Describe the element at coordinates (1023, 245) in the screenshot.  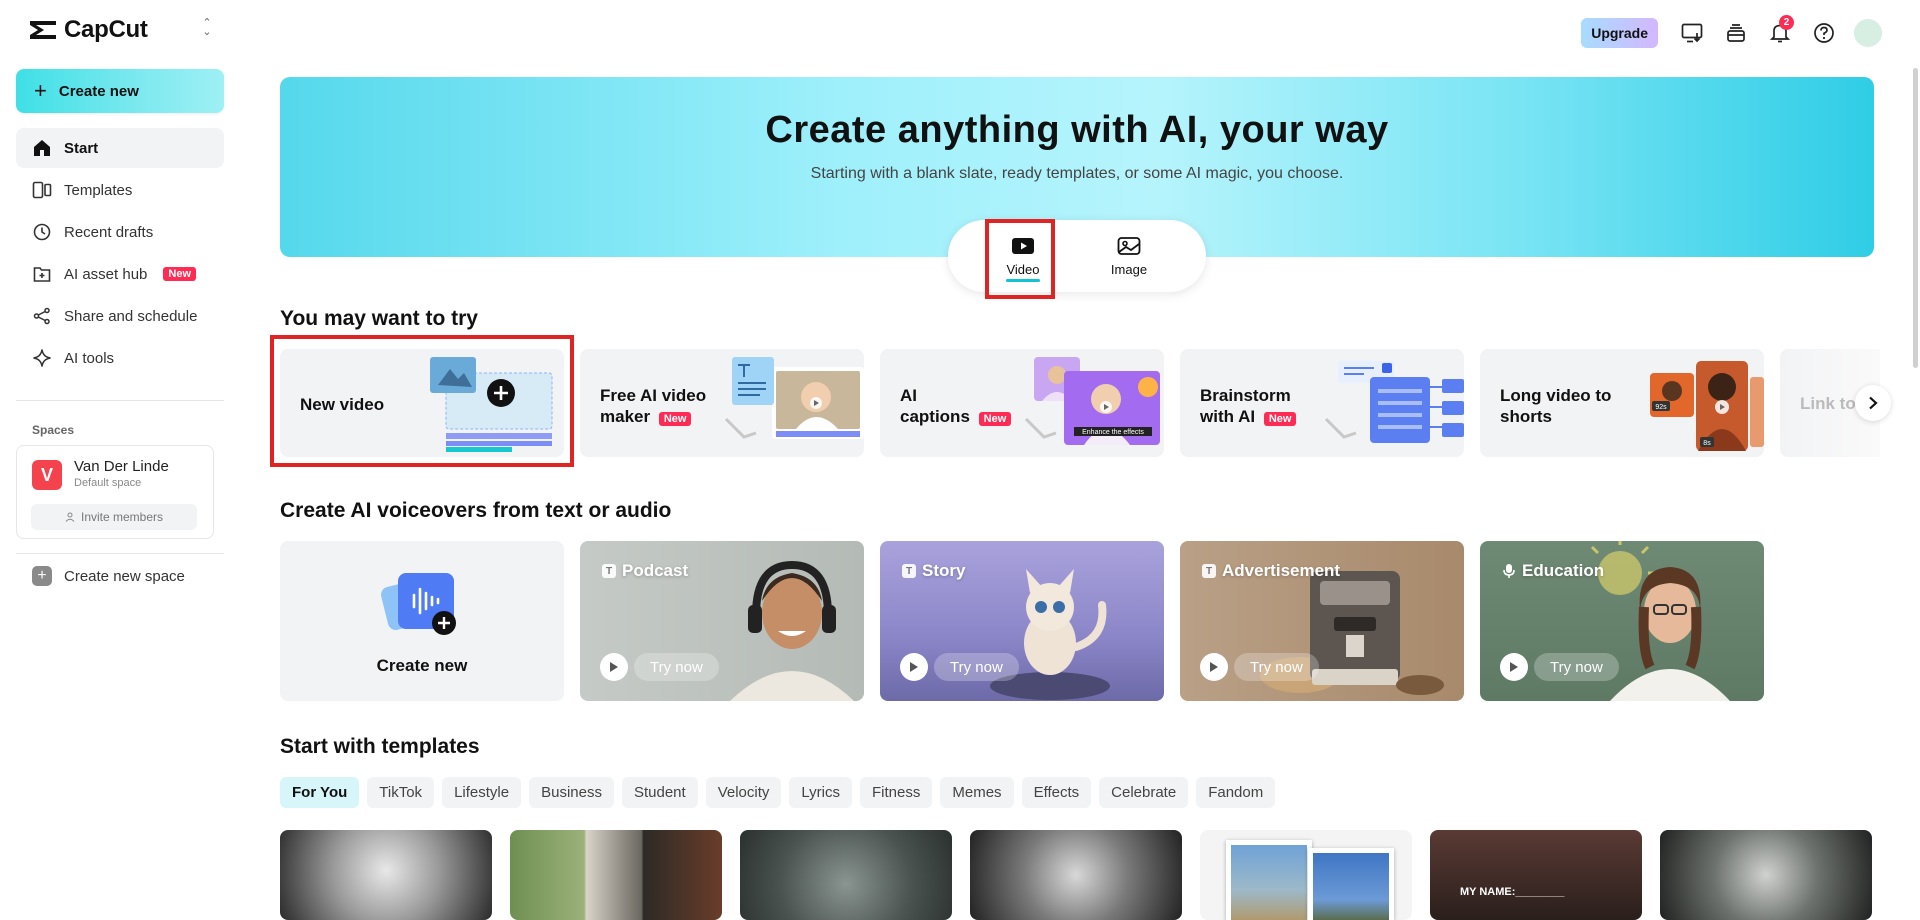
I see `video-icon` at that location.